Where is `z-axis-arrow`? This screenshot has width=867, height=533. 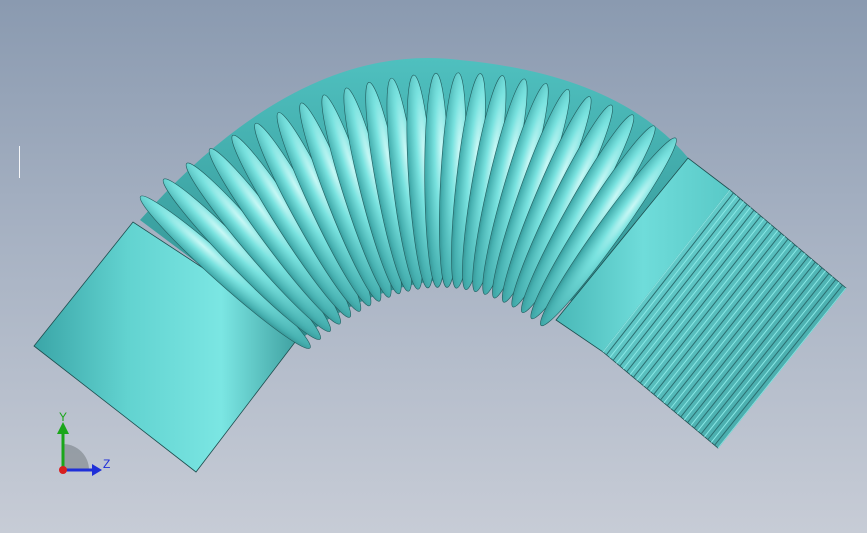 z-axis-arrow is located at coordinates (97, 470).